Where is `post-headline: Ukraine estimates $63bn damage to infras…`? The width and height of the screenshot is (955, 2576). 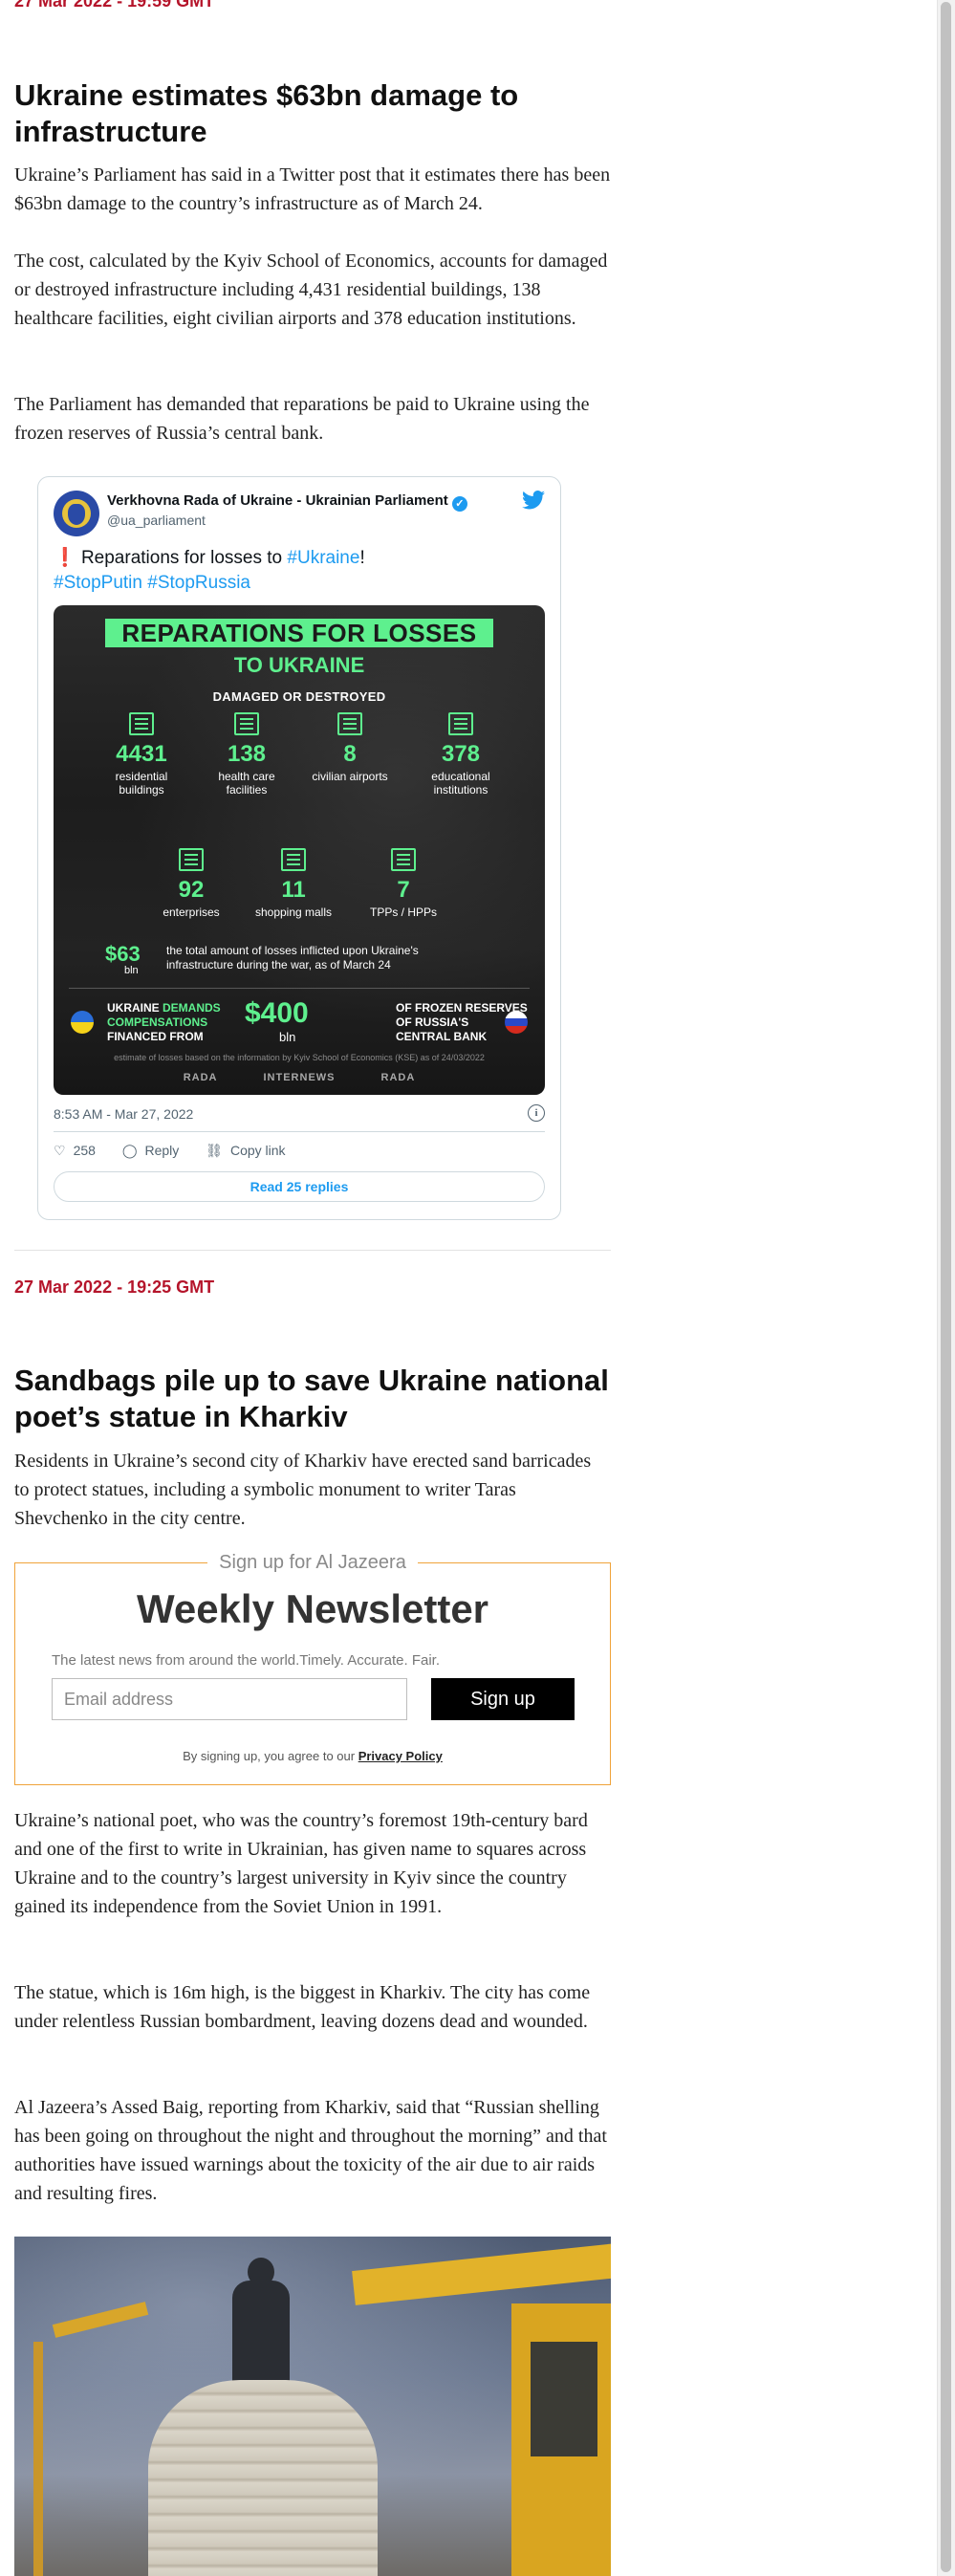
post-headline: Ukraine estimates $63bn damage to infras… is located at coordinates (266, 113).